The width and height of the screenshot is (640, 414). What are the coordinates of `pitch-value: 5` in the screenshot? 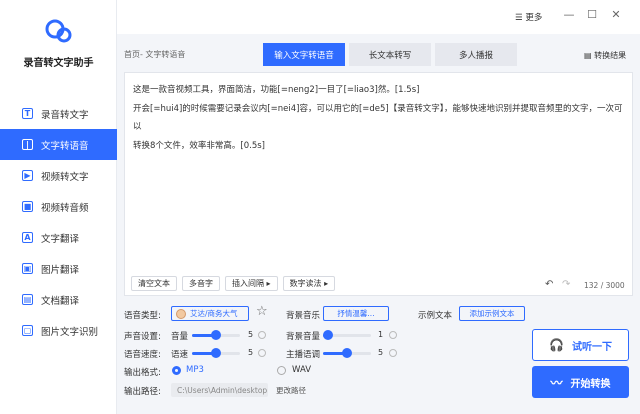 It's located at (381, 352).